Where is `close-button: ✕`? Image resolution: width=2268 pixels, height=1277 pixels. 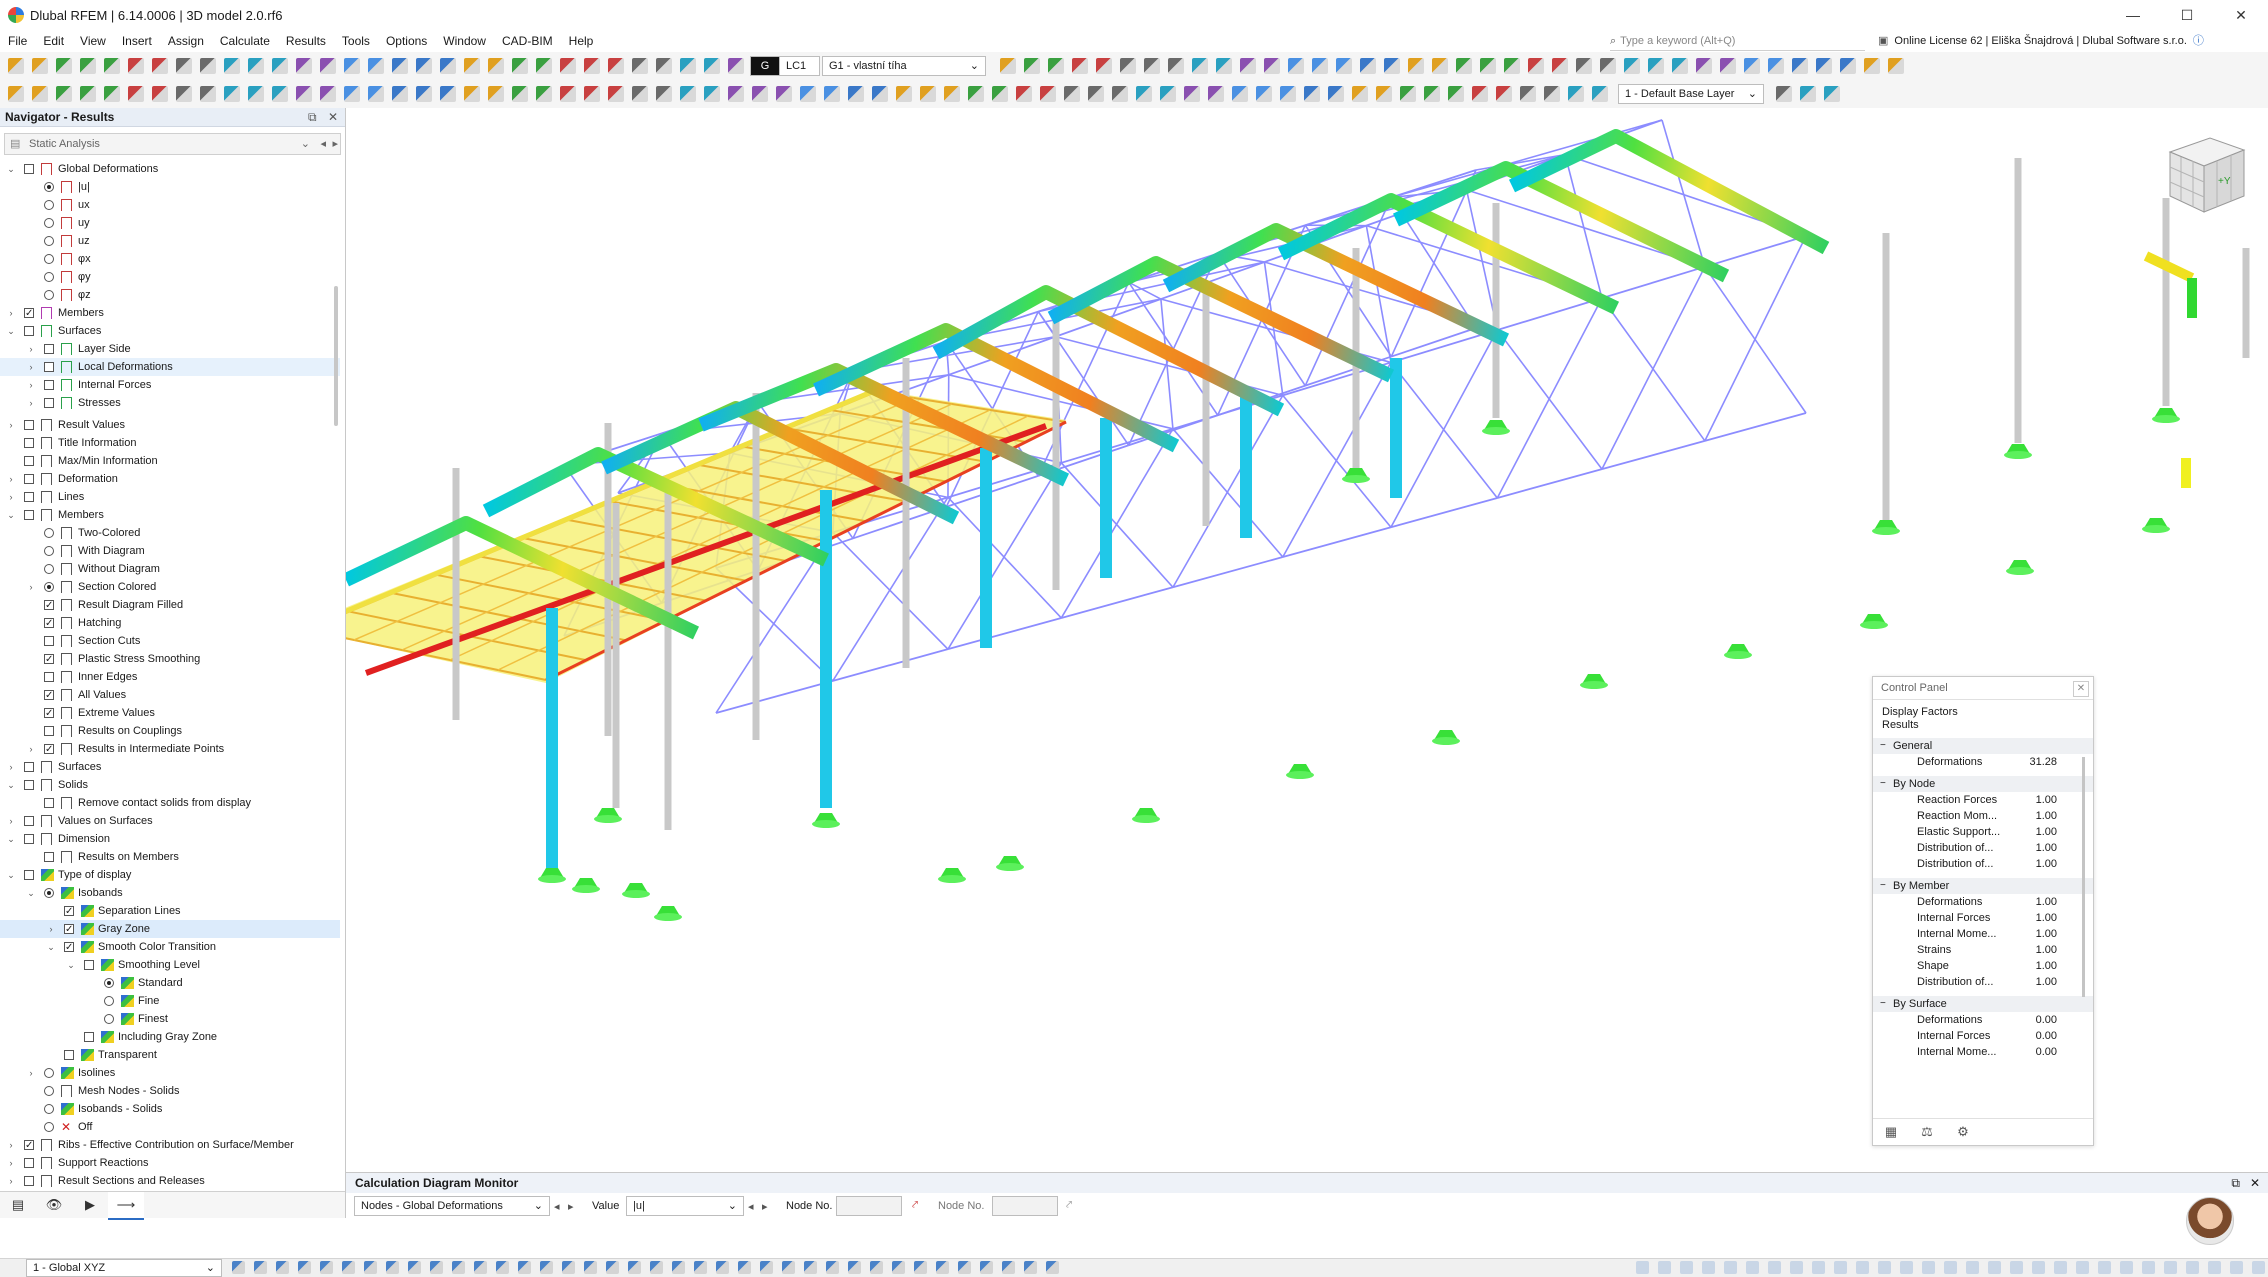
close-button: ✕ is located at coordinates (2241, 15).